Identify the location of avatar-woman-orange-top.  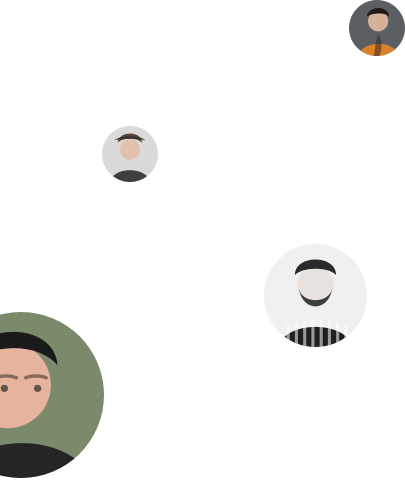
(377, 28).